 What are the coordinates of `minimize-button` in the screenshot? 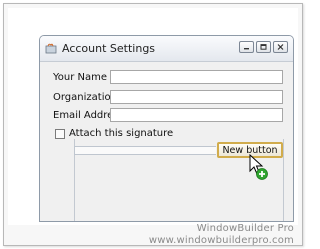 It's located at (246, 47).